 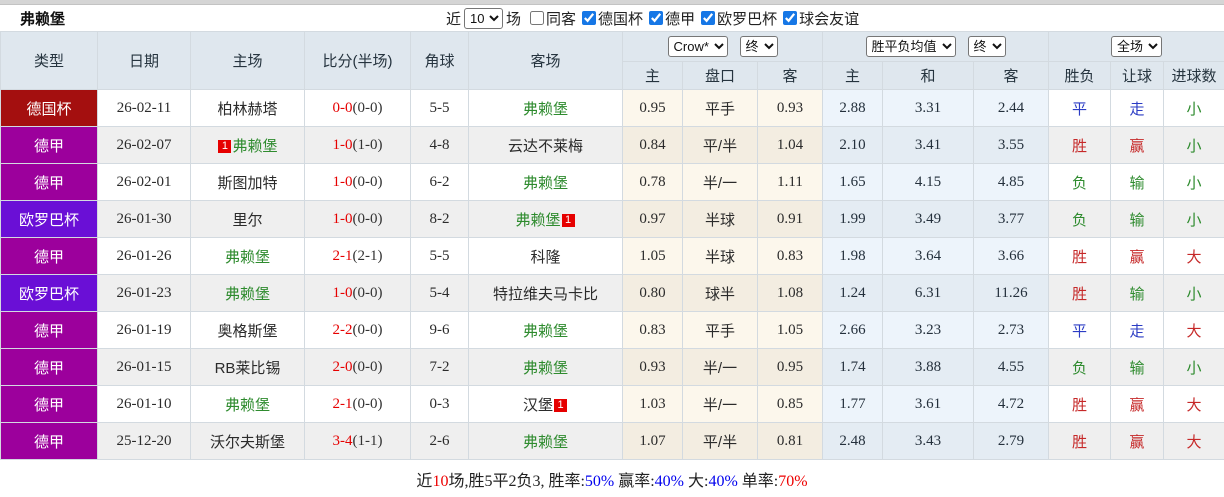 I want to click on date-cell: 26-02-11, so click(x=144, y=108).